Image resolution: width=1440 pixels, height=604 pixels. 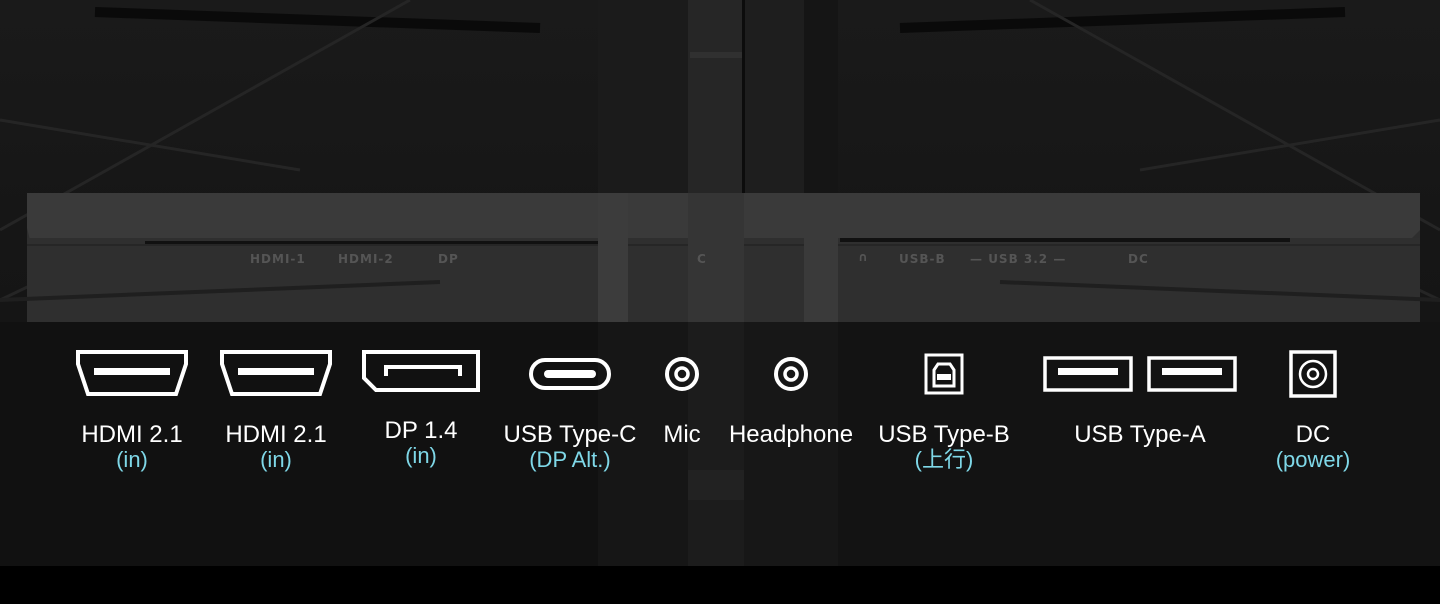 What do you see at coordinates (448, 259) in the screenshot?
I see `silkscreen-dp: DP` at bounding box center [448, 259].